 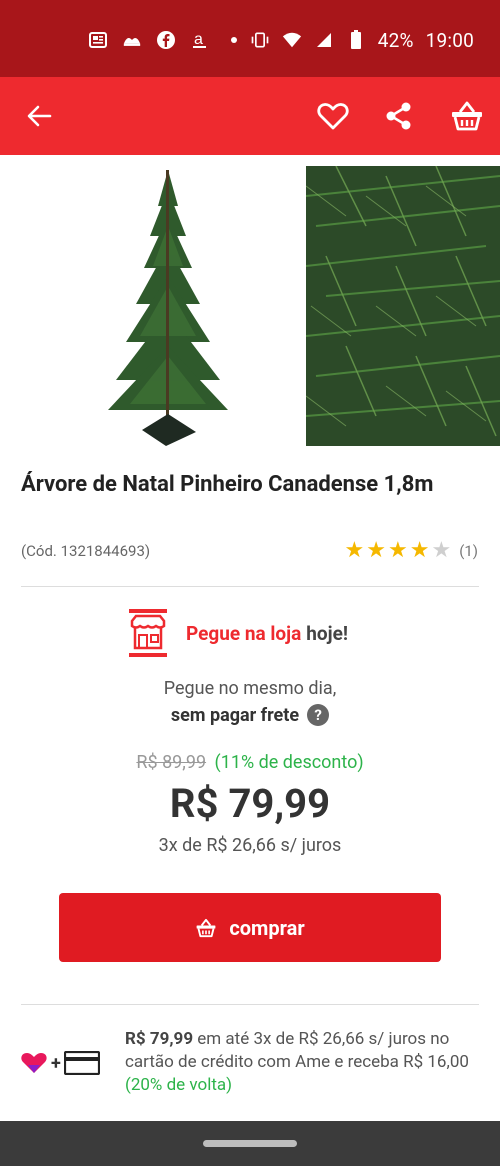 I want to click on battery-percent: 42%, so click(x=395, y=40).